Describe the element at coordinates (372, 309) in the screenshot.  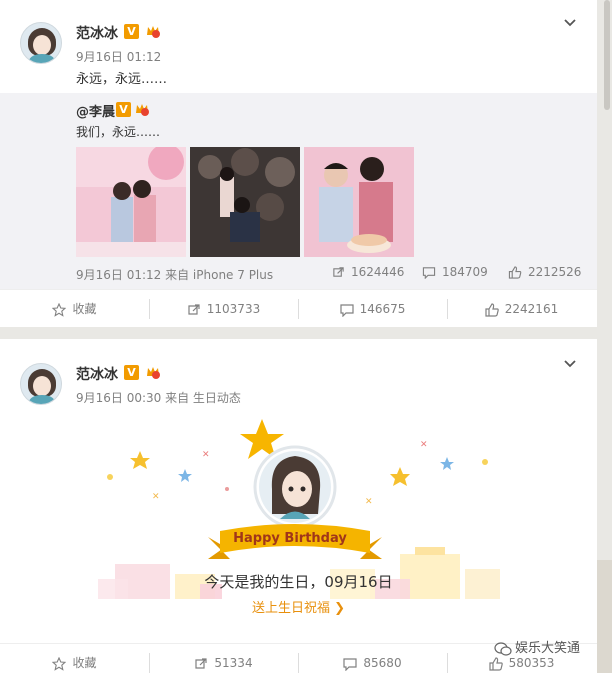
I see `comment-button: 146675` at that location.